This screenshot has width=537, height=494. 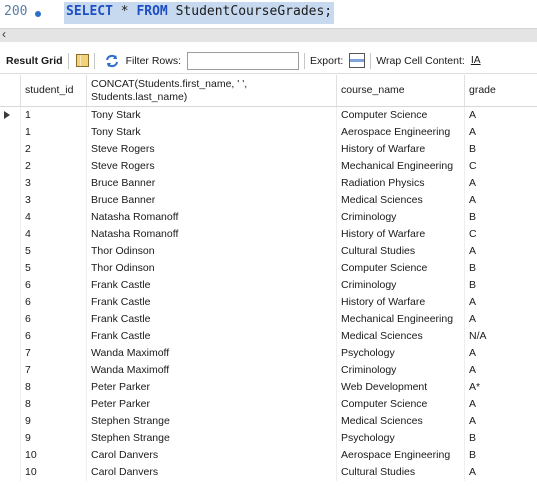 What do you see at coordinates (501, 387) in the screenshot?
I see `cell-grade: A*` at bounding box center [501, 387].